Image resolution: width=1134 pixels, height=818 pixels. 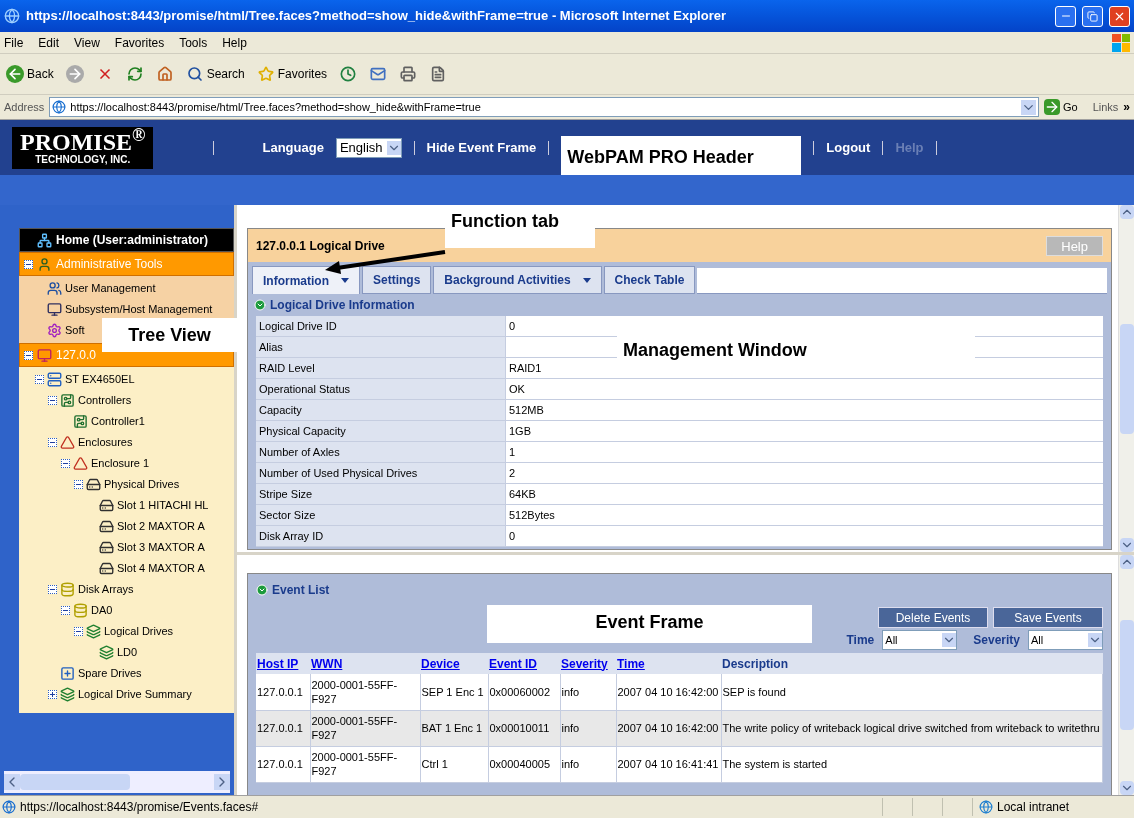 I want to click on tree-item: Slot 1 HITACHI HL, so click(x=163, y=505).